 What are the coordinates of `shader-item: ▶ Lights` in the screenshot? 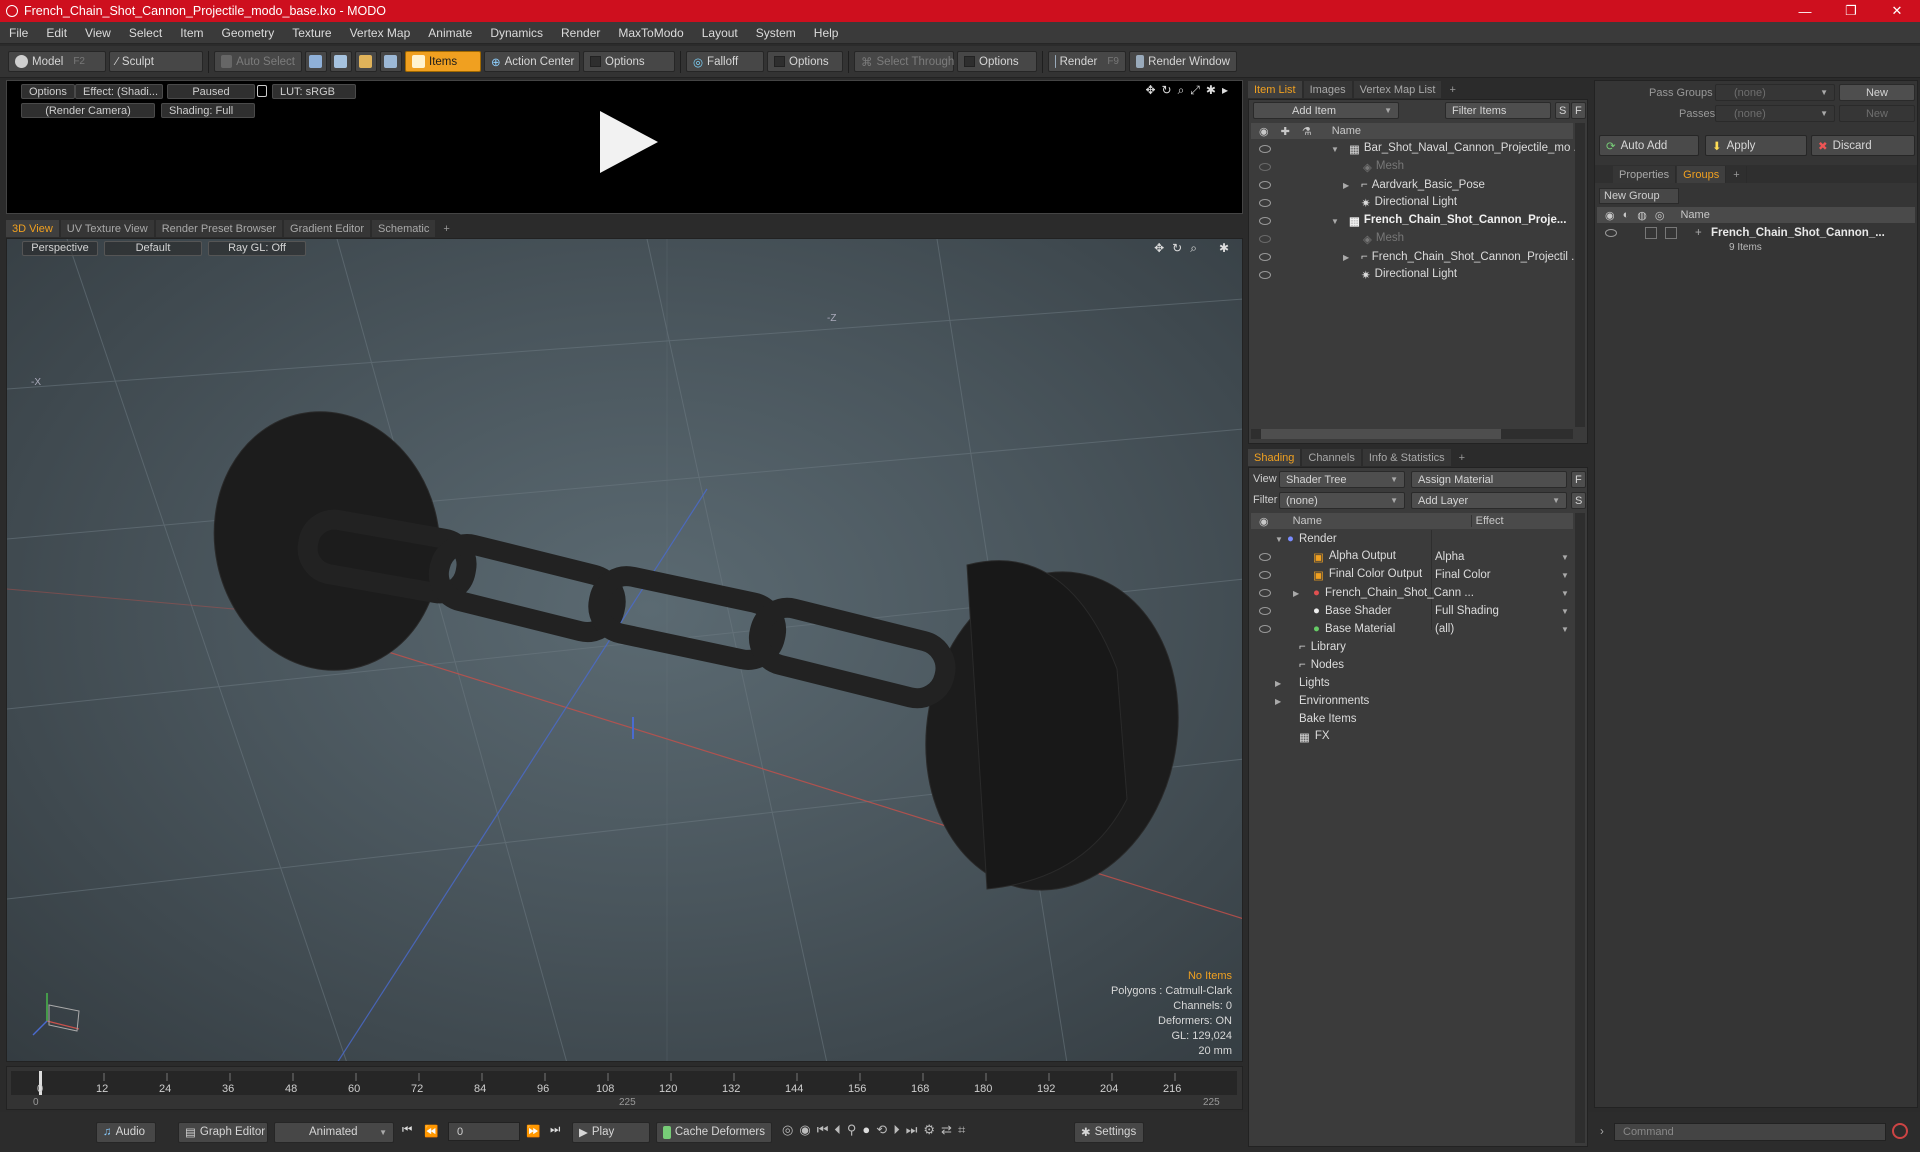 It's located at (1412, 683).